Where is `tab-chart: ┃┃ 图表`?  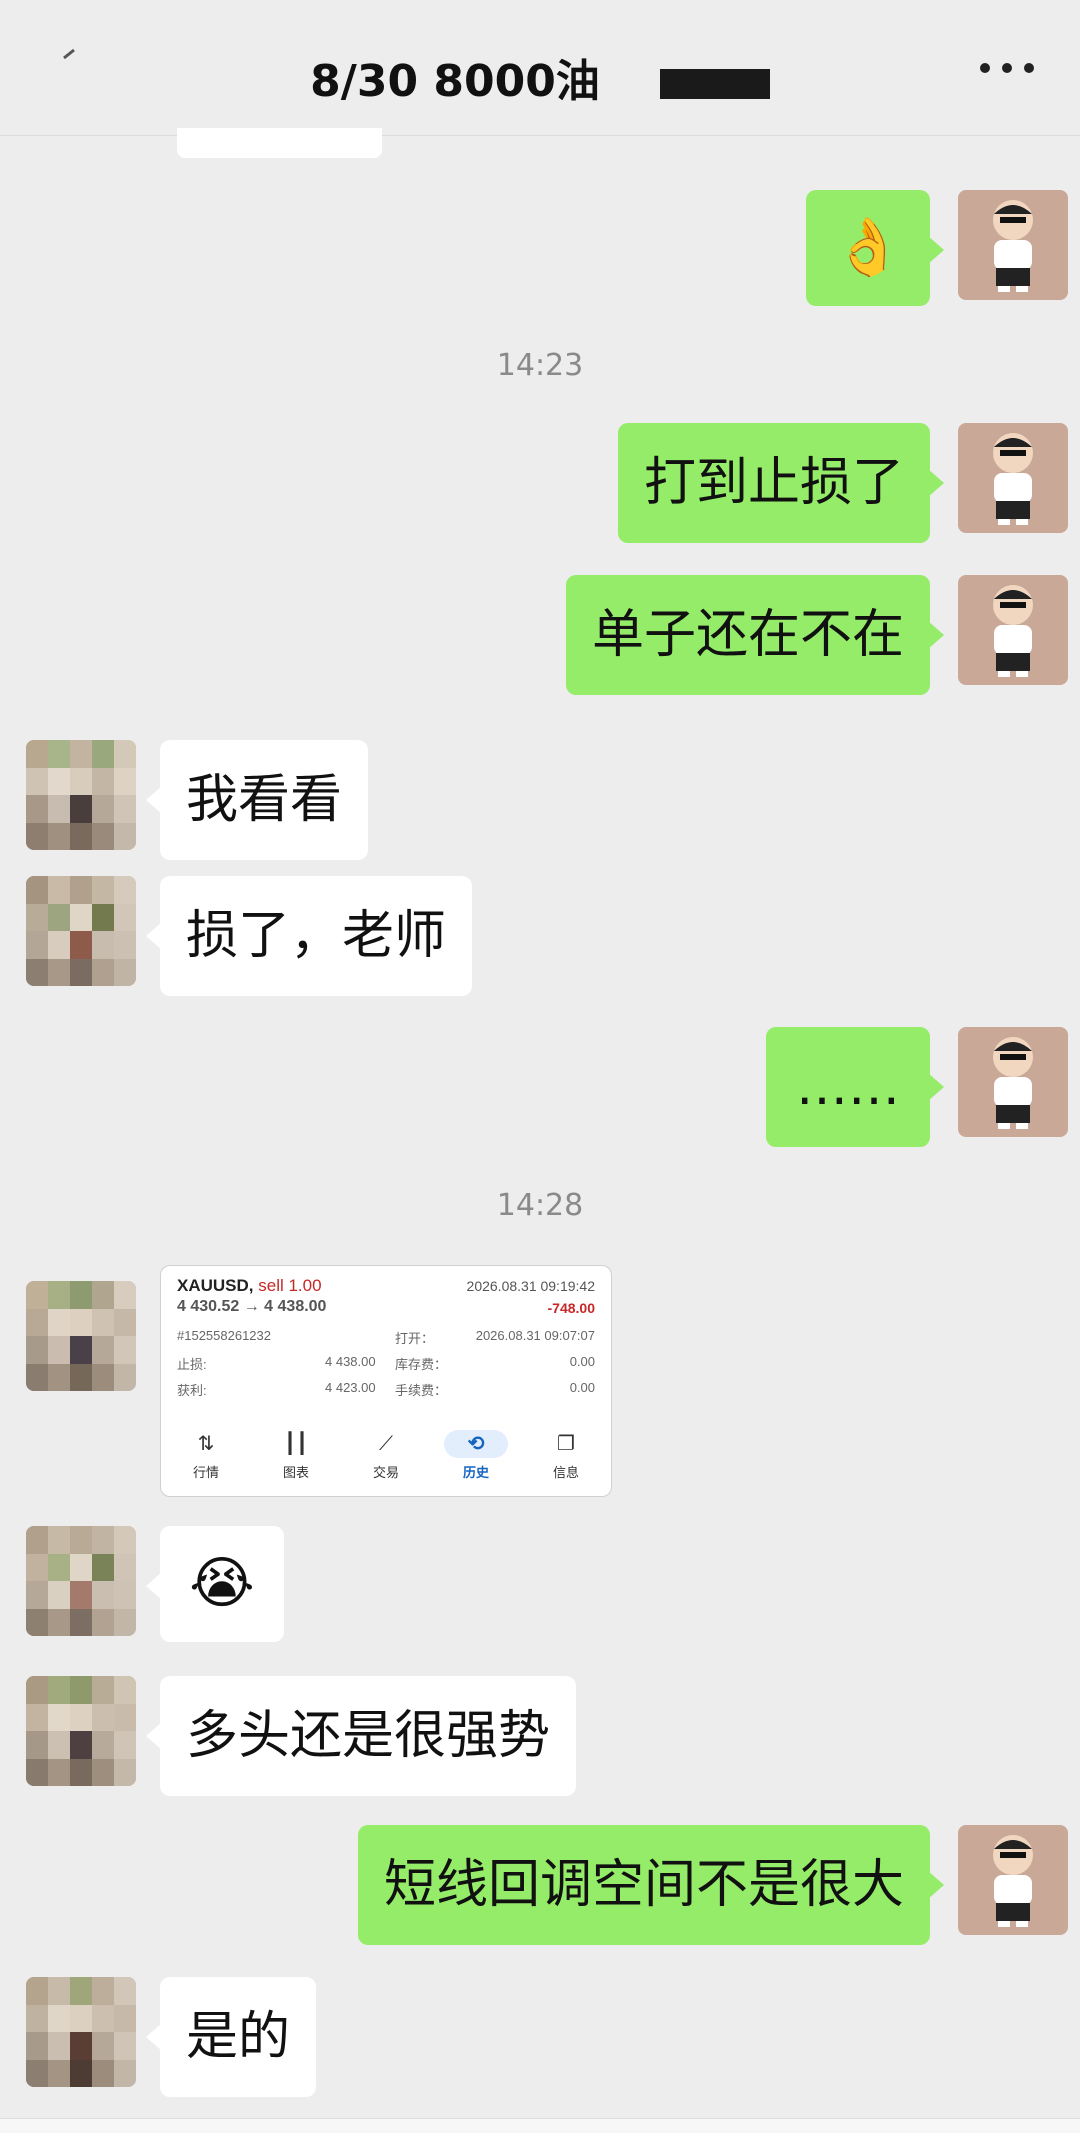 tab-chart: ┃┃ 图表 is located at coordinates (296, 1456).